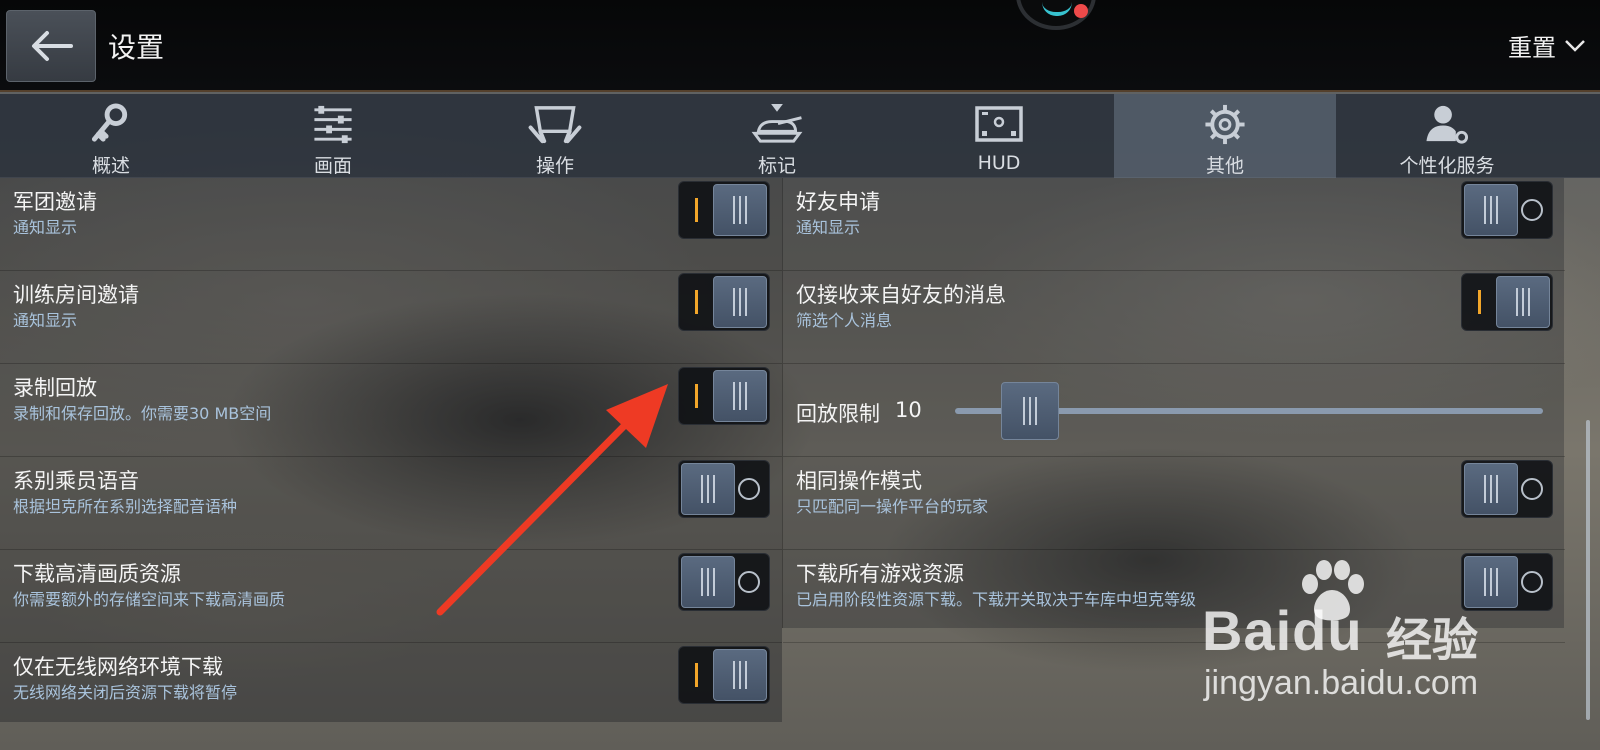  I want to click on control-icon, so click(555, 125).